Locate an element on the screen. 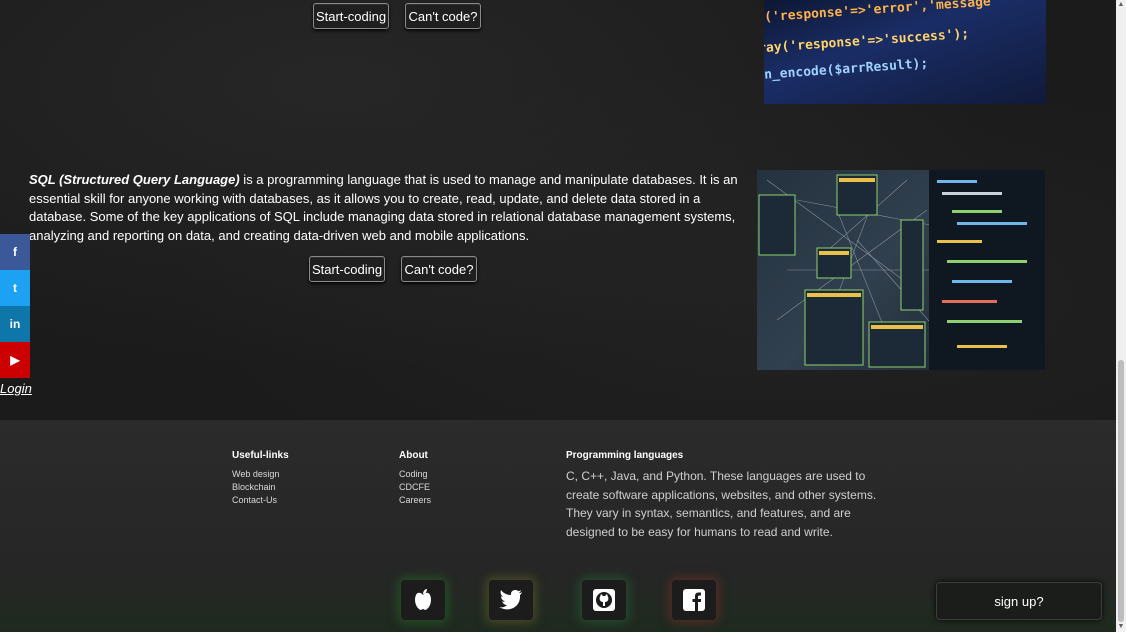  facebook-icon: f is located at coordinates (15, 252).